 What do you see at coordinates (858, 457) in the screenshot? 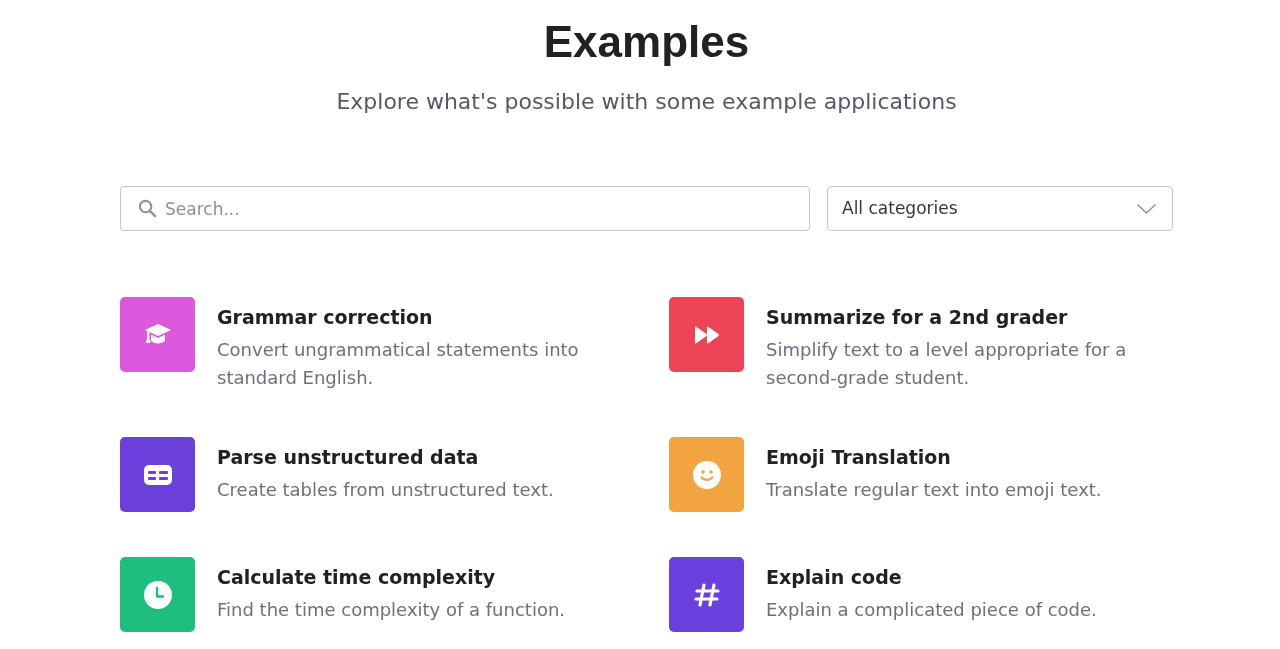
I see `example-title: Emoji Translation` at bounding box center [858, 457].